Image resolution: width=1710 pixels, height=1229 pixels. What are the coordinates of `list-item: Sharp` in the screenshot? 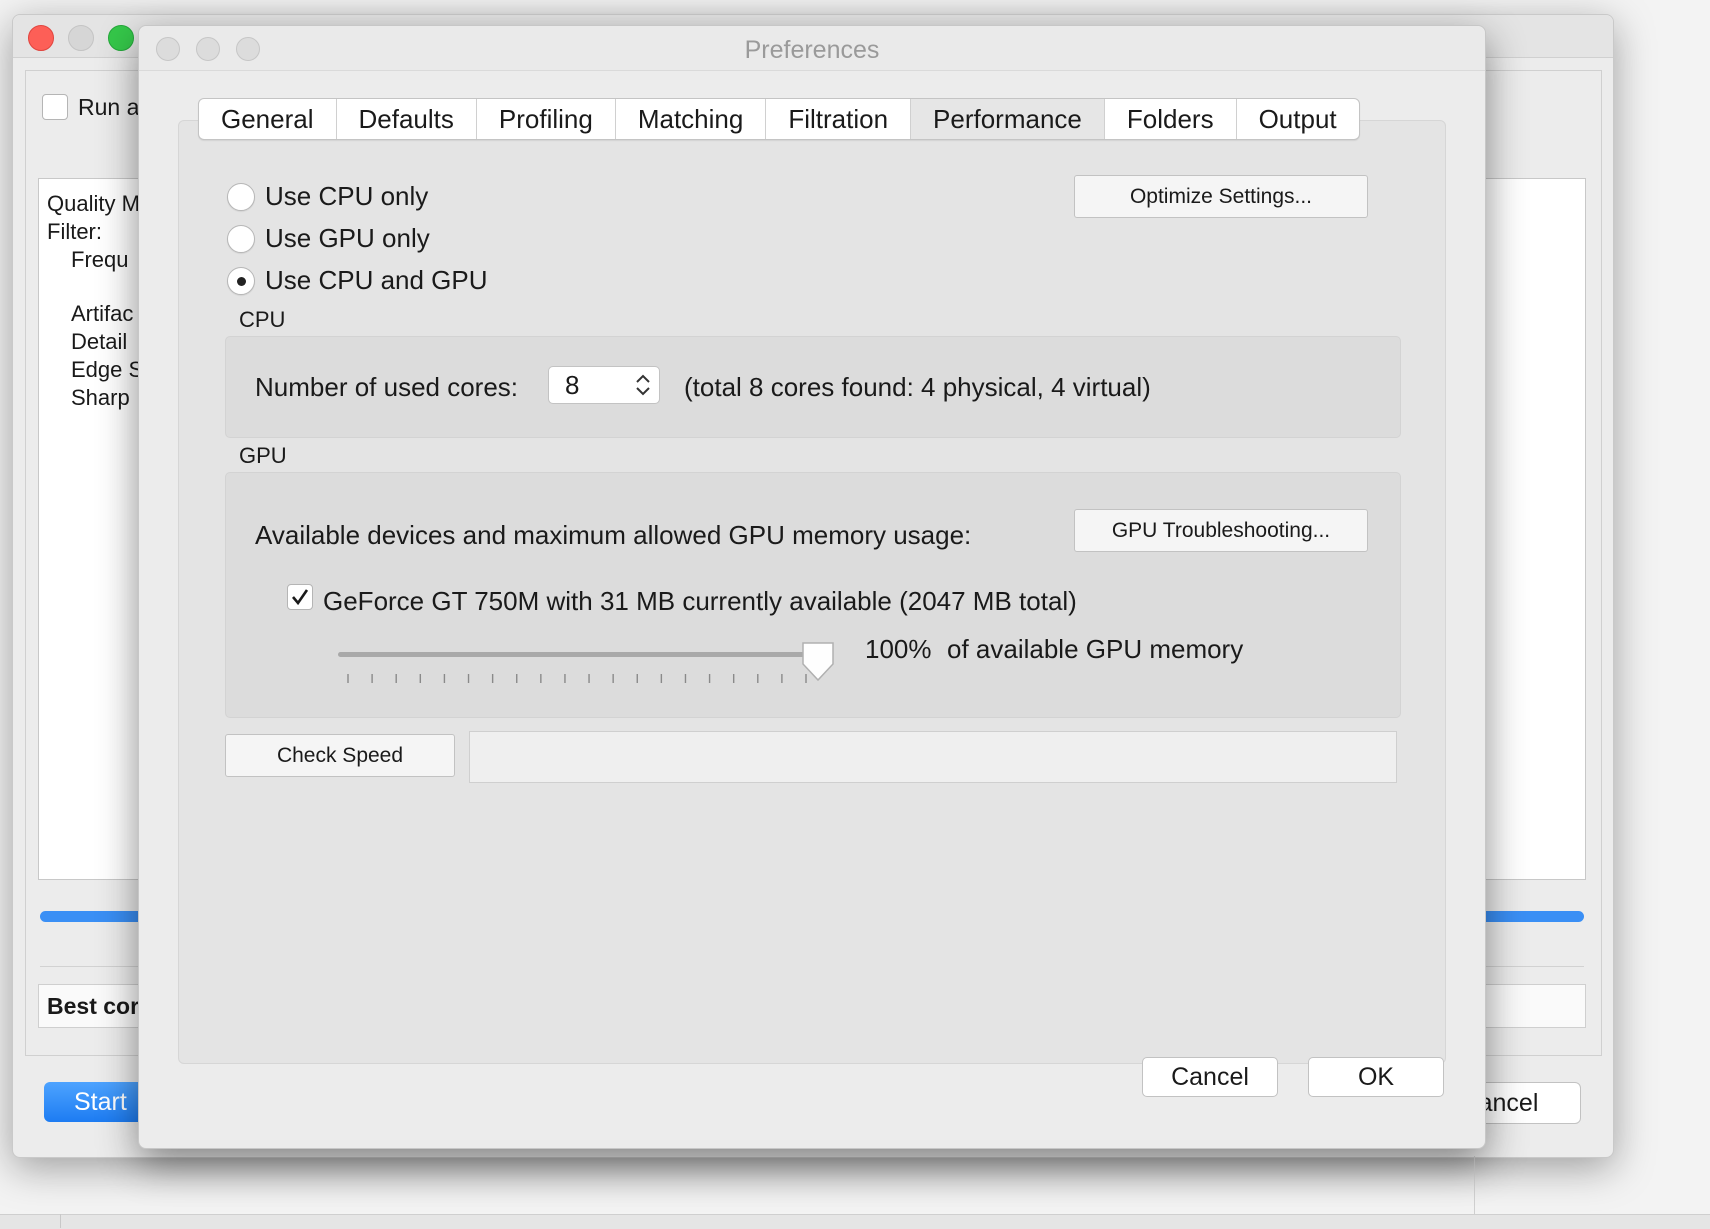 It's located at (100, 397).